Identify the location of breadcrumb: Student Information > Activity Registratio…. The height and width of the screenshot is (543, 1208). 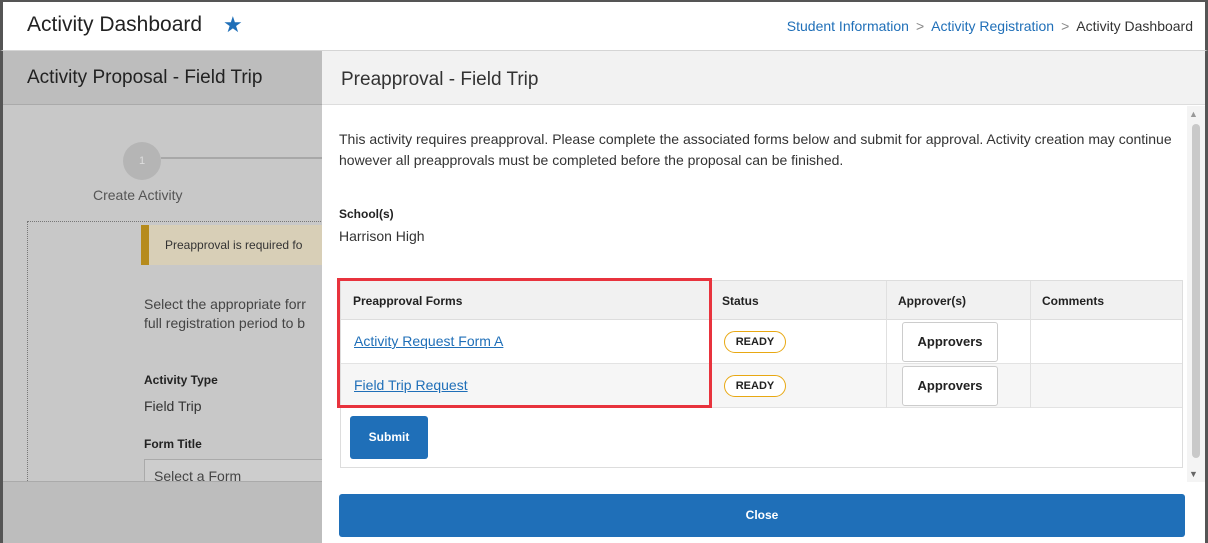
(990, 26).